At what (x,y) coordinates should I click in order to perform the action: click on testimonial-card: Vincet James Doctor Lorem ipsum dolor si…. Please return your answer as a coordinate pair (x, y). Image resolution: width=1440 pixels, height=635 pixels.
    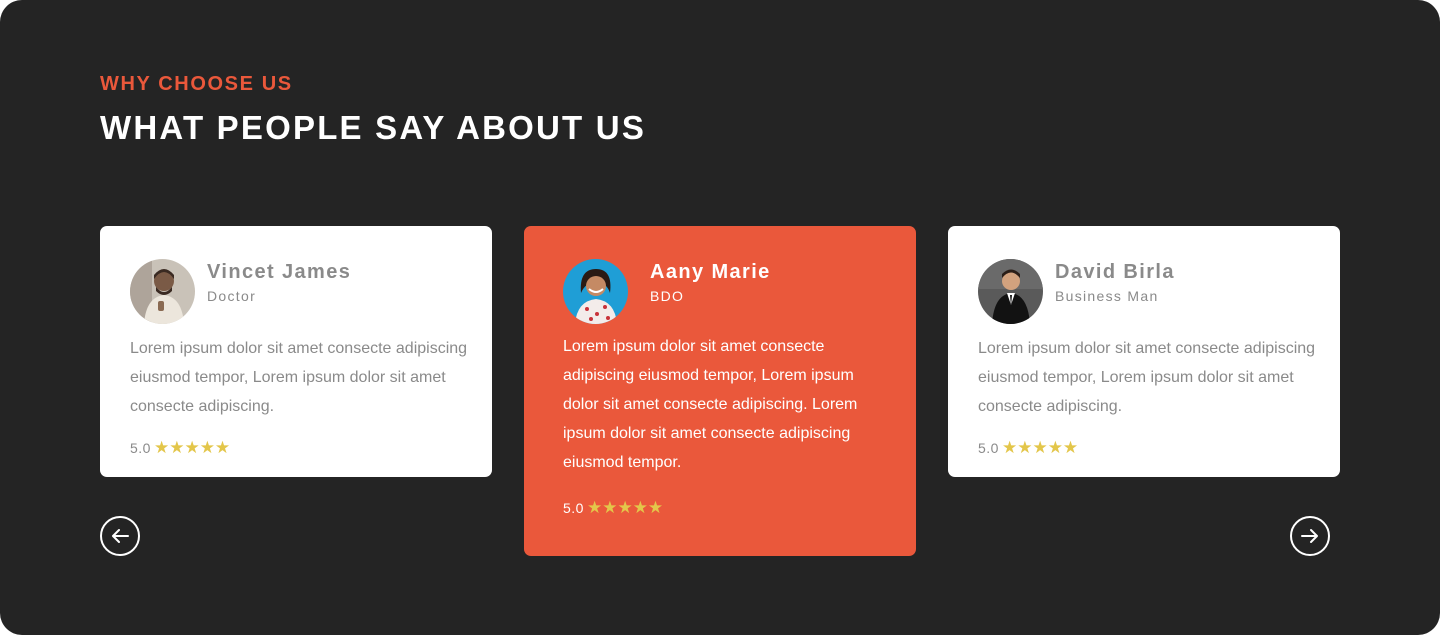
    Looking at the image, I should click on (296, 351).